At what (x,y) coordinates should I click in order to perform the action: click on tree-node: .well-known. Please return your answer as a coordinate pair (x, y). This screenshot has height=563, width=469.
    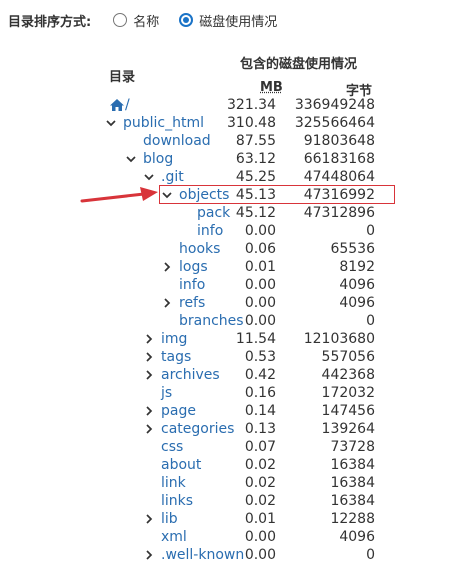
    Looking at the image, I should click on (194, 554).